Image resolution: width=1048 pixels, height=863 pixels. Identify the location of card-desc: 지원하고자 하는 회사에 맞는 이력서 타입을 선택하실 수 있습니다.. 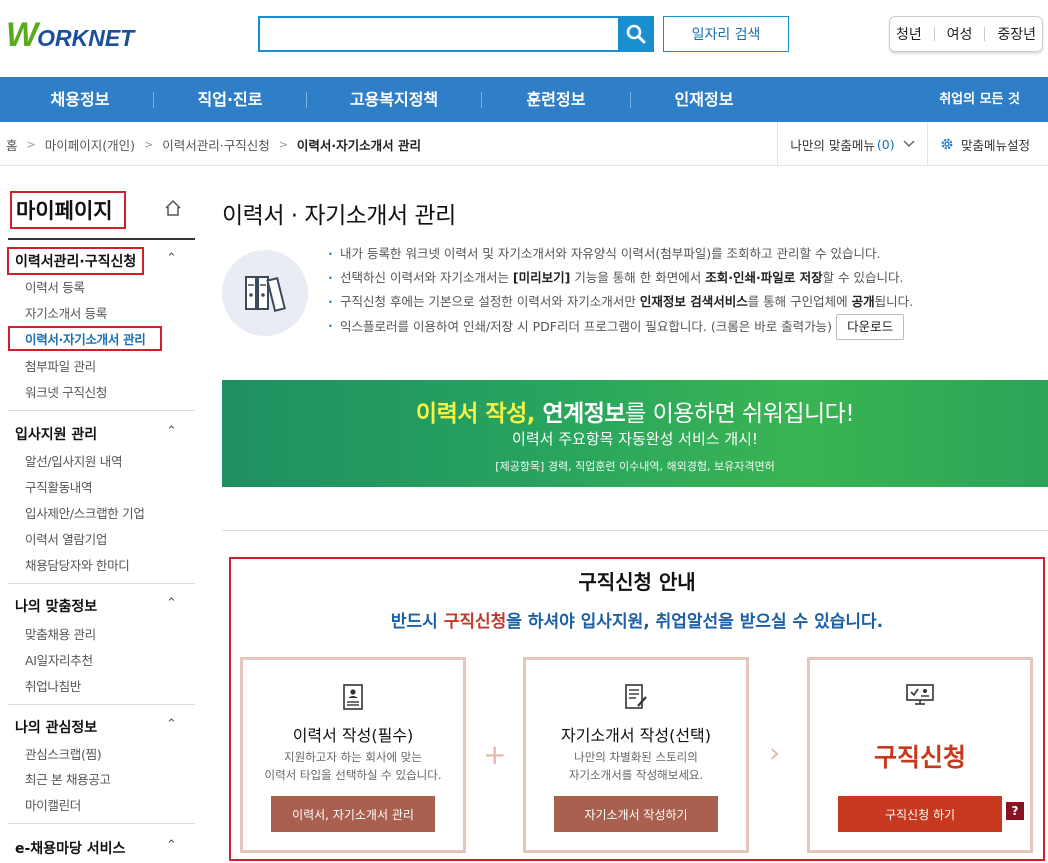
(353, 766).